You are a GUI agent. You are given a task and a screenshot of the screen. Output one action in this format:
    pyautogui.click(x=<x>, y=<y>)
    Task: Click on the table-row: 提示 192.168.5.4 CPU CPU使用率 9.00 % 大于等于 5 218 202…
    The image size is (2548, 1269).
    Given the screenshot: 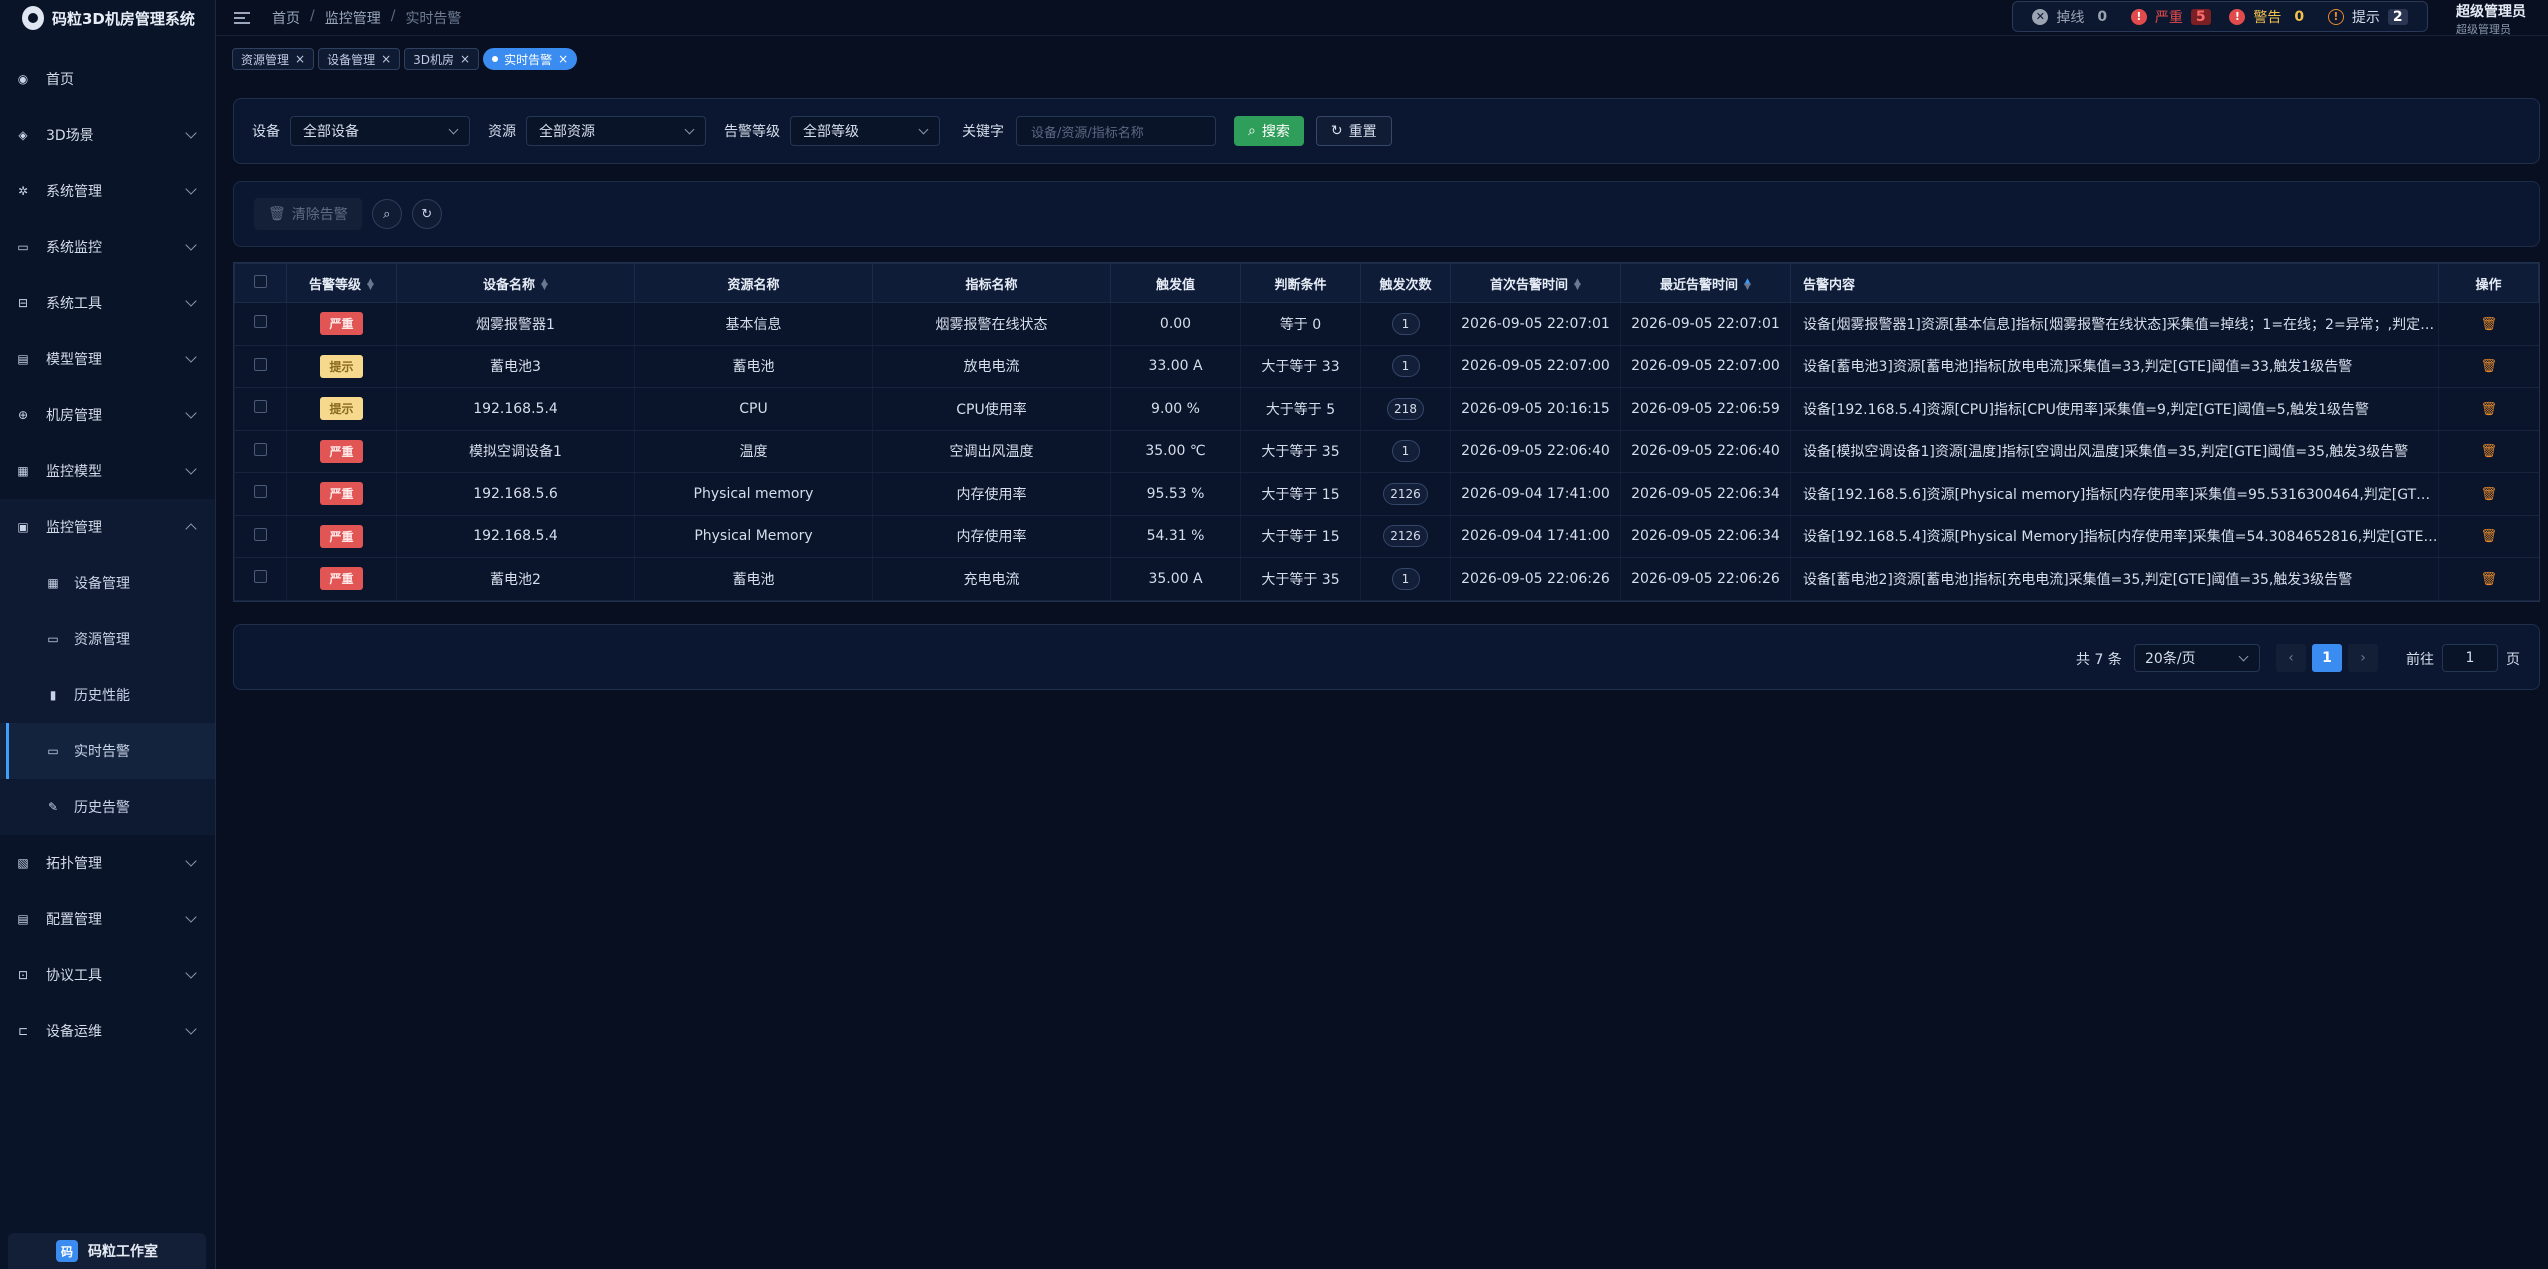 What is the action you would take?
    pyautogui.click(x=1386, y=409)
    